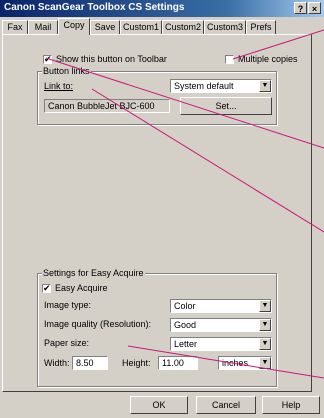 This screenshot has width=324, height=418. Describe the element at coordinates (107, 106) in the screenshot. I see `linked-device-field: Canon BubbleJet BJC-600` at that location.